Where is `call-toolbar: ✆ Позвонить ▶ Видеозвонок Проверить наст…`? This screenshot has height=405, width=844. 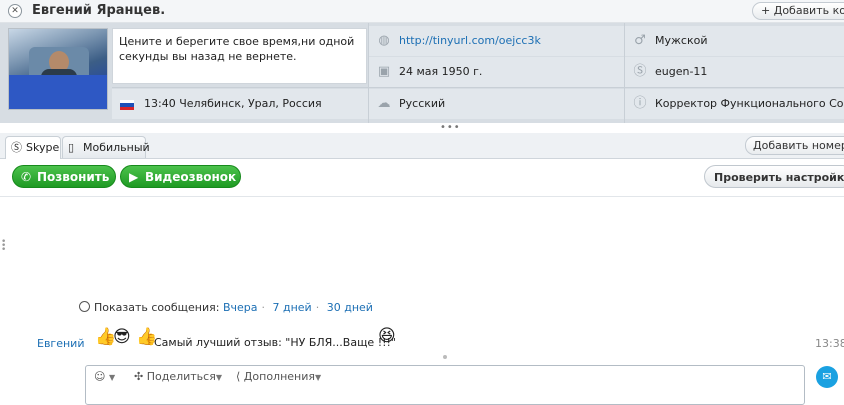 call-toolbar: ✆ Позвонить ▶ Видеозвонок Проверить наст… is located at coordinates (422, 178).